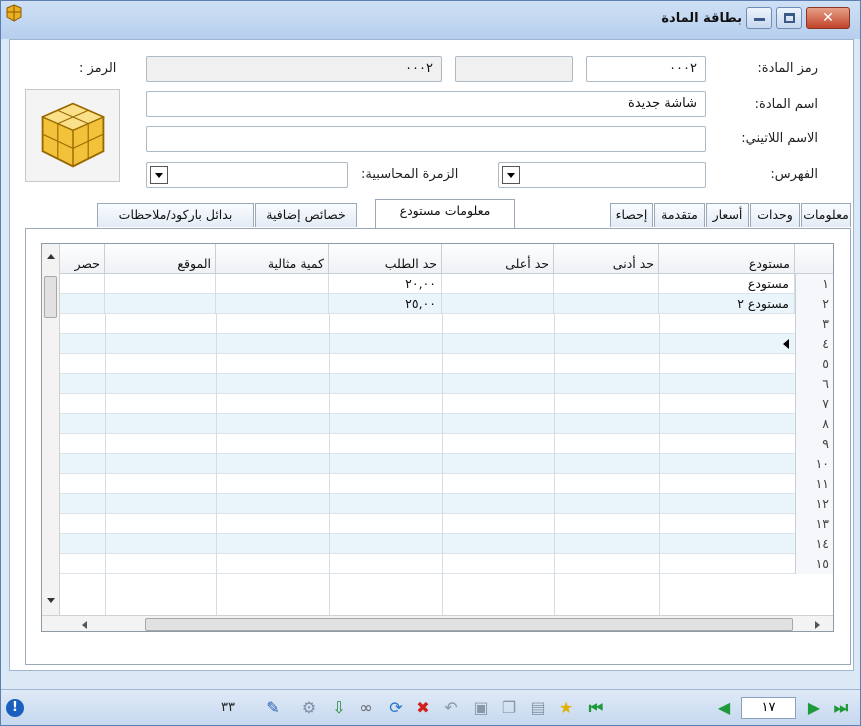  I want to click on maximize-icon, so click(789, 18).